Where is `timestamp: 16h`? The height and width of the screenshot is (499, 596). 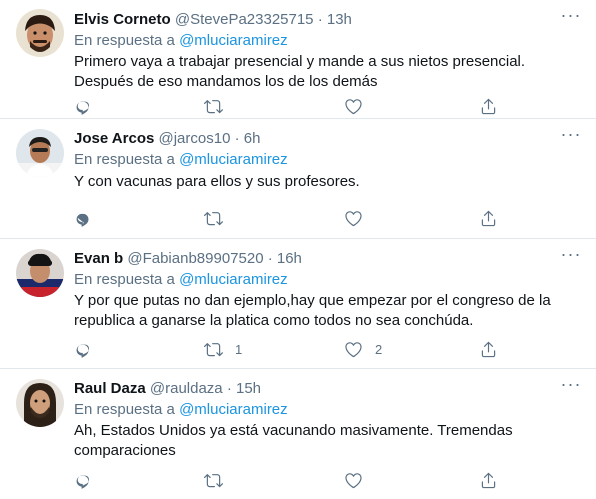 timestamp: 16h is located at coordinates (289, 258).